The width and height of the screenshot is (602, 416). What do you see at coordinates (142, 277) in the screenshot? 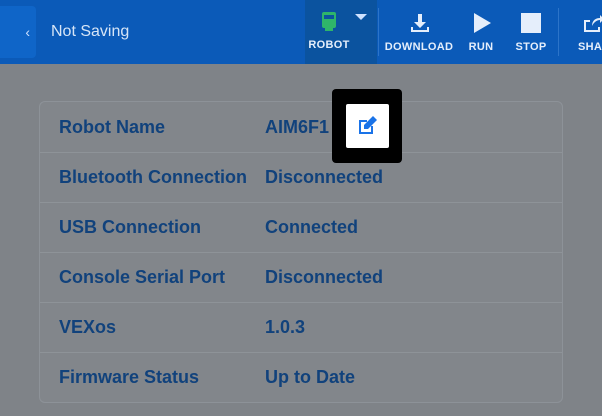
I see `console-serial-label: Console Serial Port` at bounding box center [142, 277].